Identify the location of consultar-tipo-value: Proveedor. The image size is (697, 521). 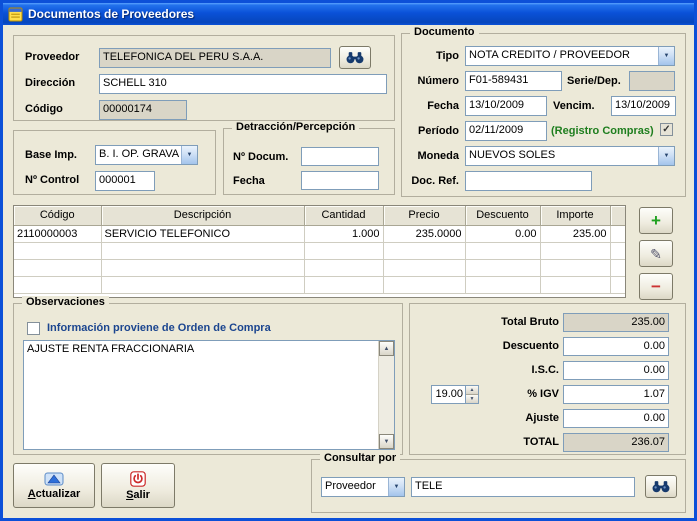
(350, 486).